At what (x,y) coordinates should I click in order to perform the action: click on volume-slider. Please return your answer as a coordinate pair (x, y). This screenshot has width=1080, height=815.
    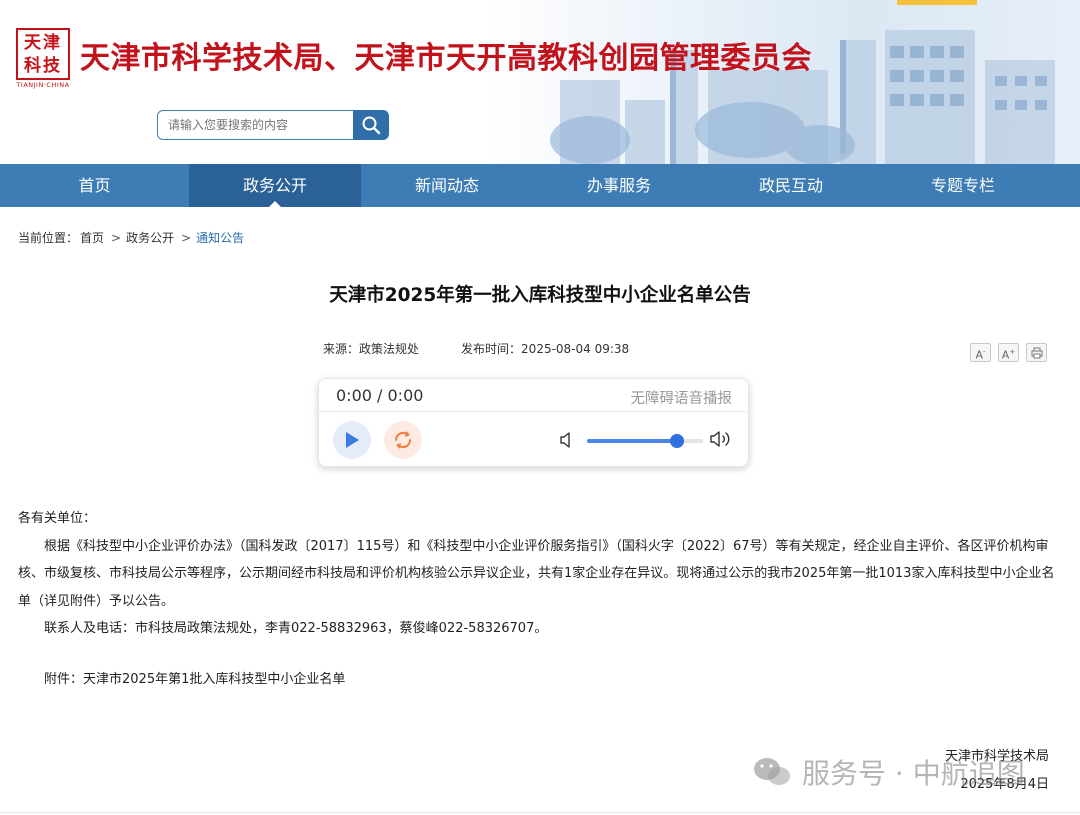
    Looking at the image, I should click on (645, 441).